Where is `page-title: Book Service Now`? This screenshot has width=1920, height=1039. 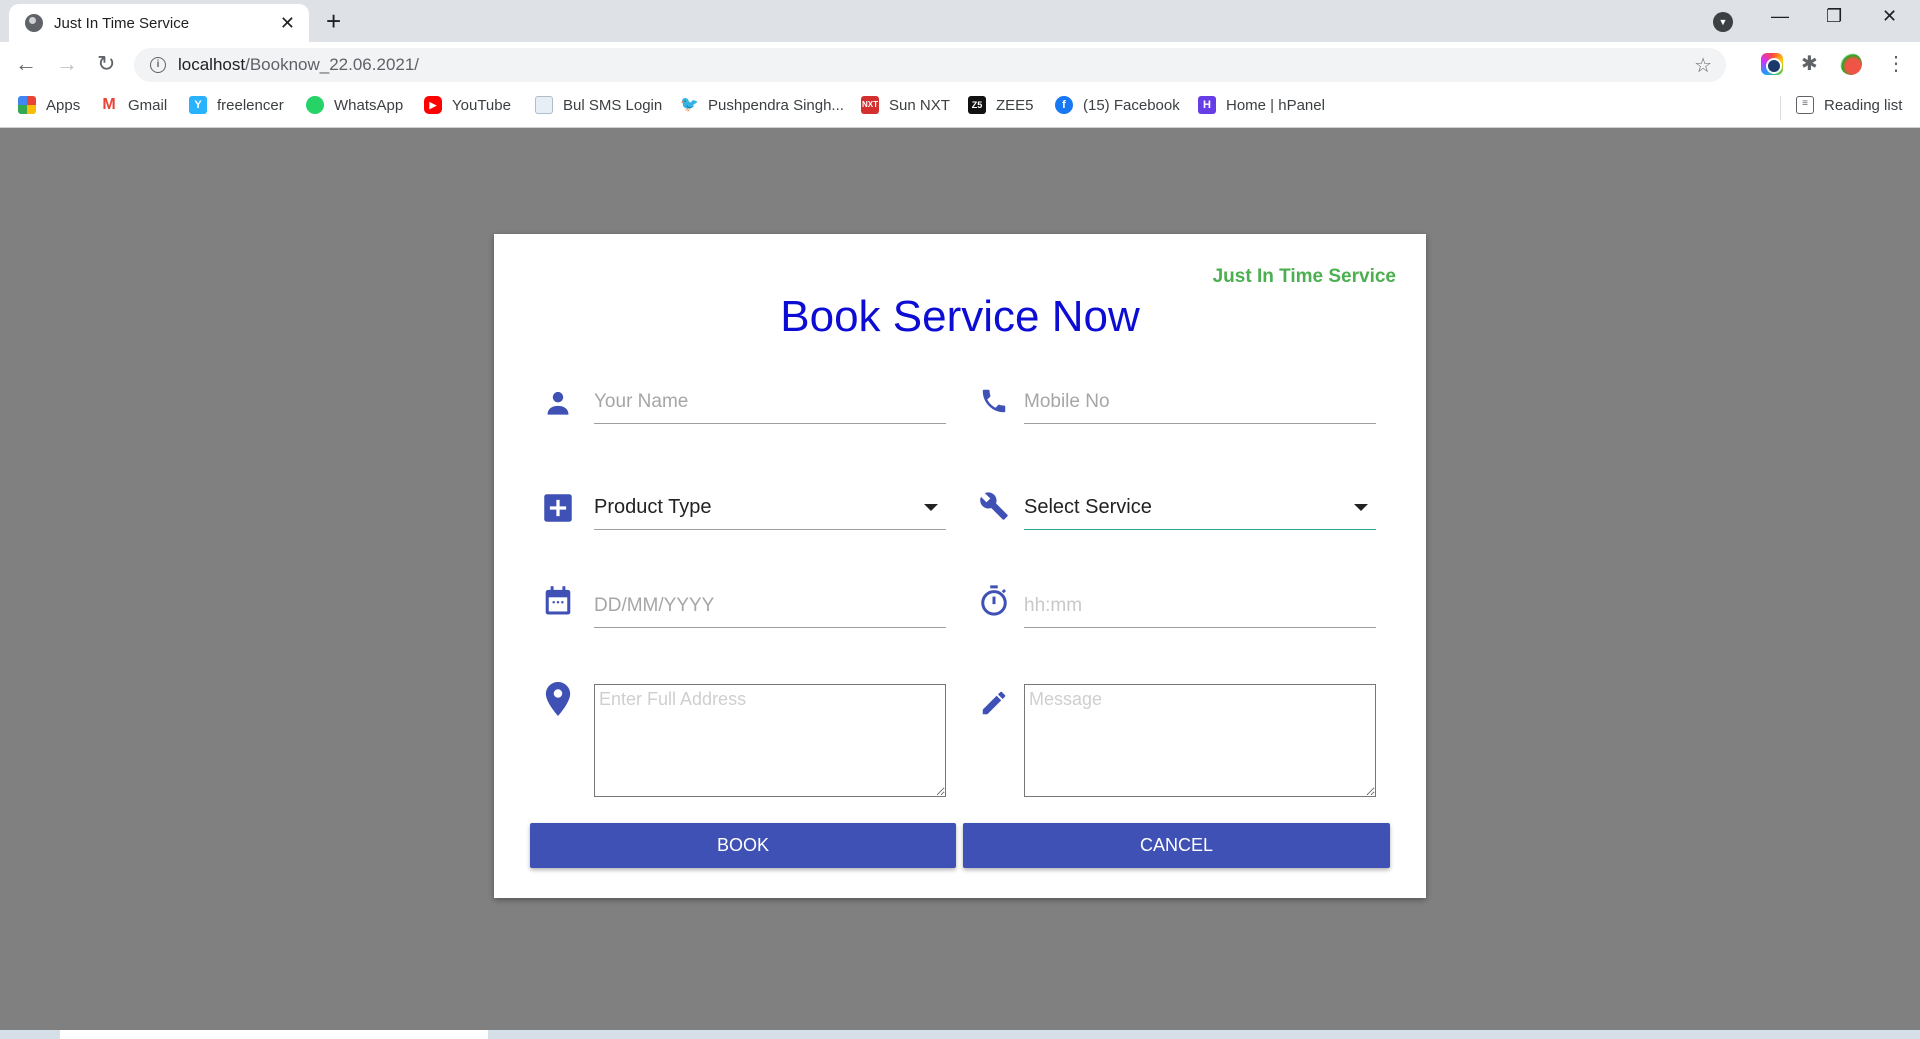 page-title: Book Service Now is located at coordinates (960, 316).